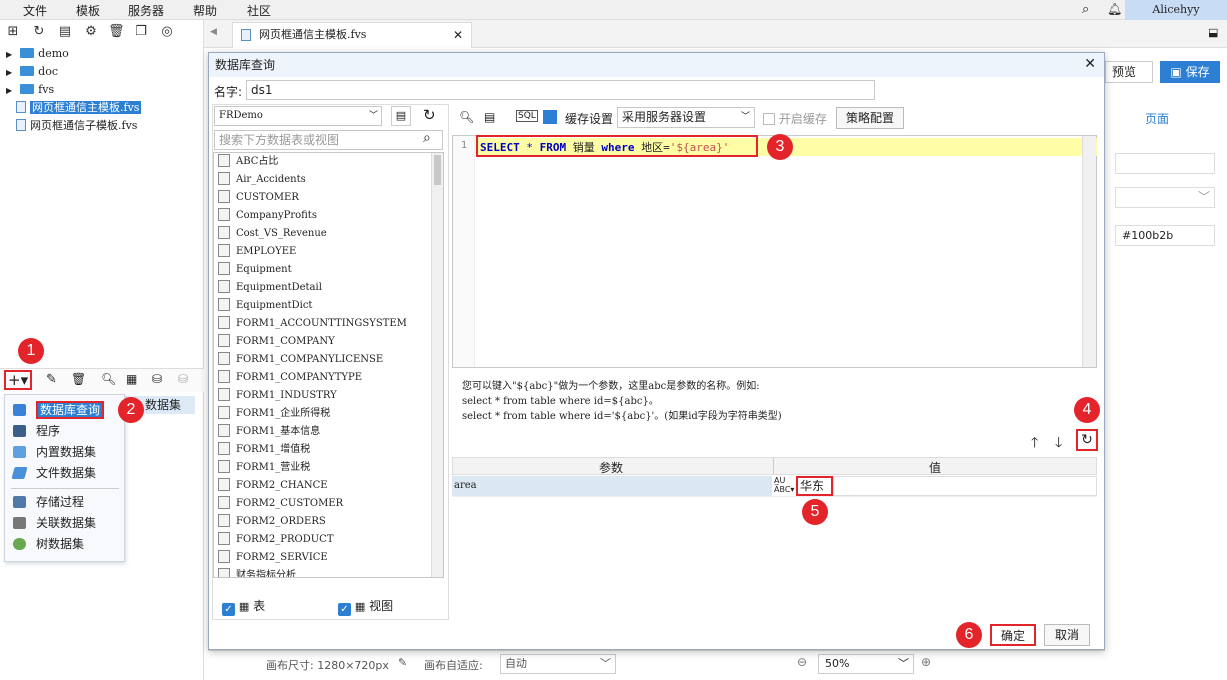 The height and width of the screenshot is (680, 1227). What do you see at coordinates (32, 72) in the screenshot?
I see `tree-folder-doc: ▶ doc` at bounding box center [32, 72].